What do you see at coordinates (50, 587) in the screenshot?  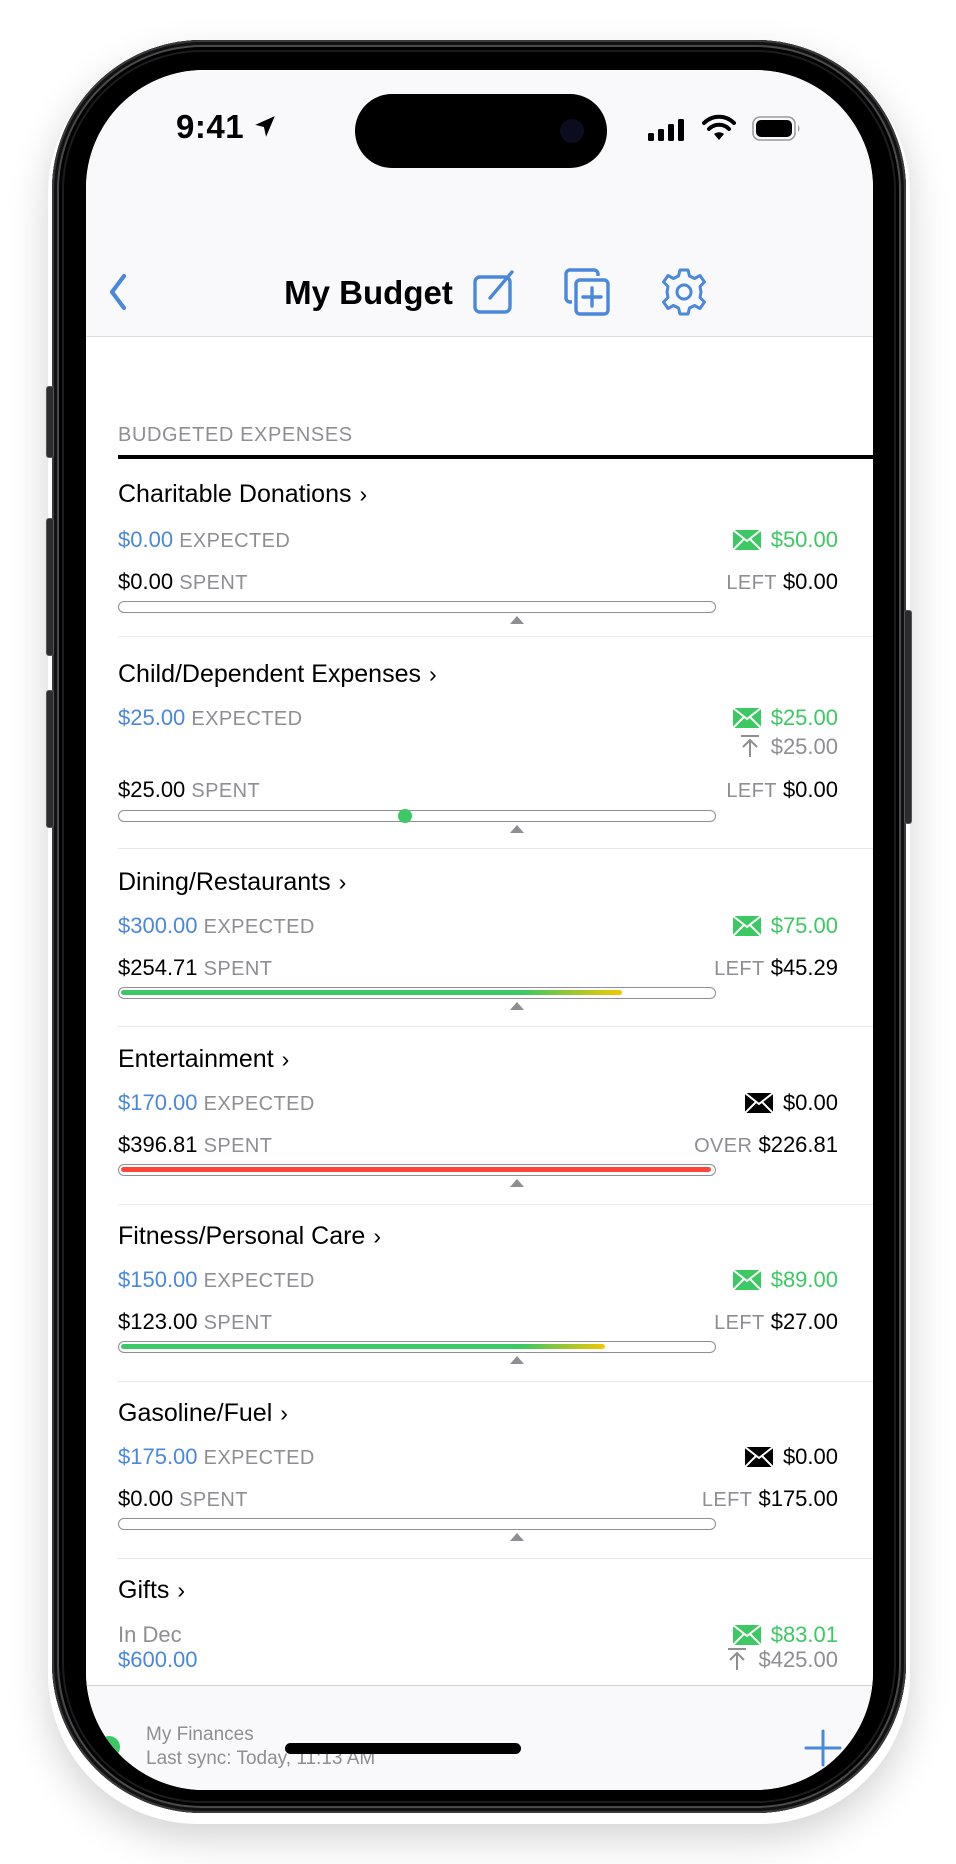 I see `volume-up-button` at bounding box center [50, 587].